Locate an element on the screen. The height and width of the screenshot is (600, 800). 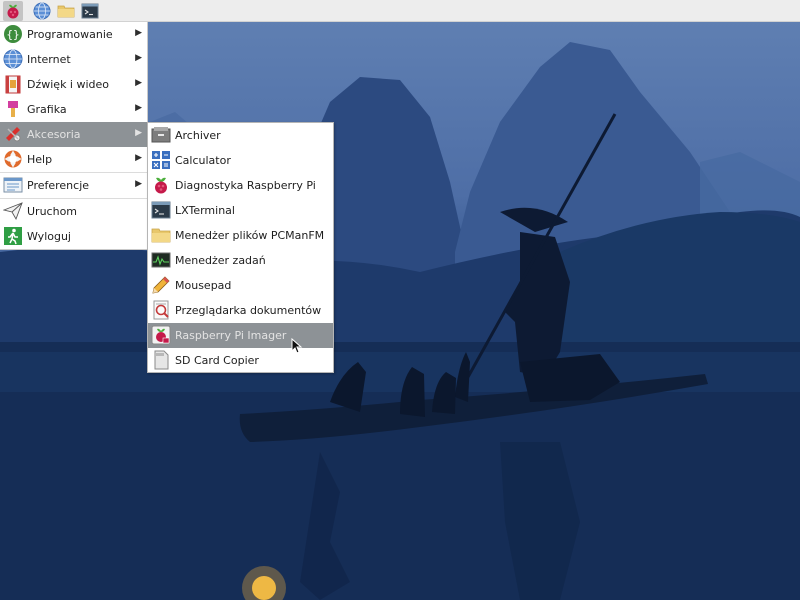
menu-item-label: Dźwięk i wideo is located at coordinates (68, 84).